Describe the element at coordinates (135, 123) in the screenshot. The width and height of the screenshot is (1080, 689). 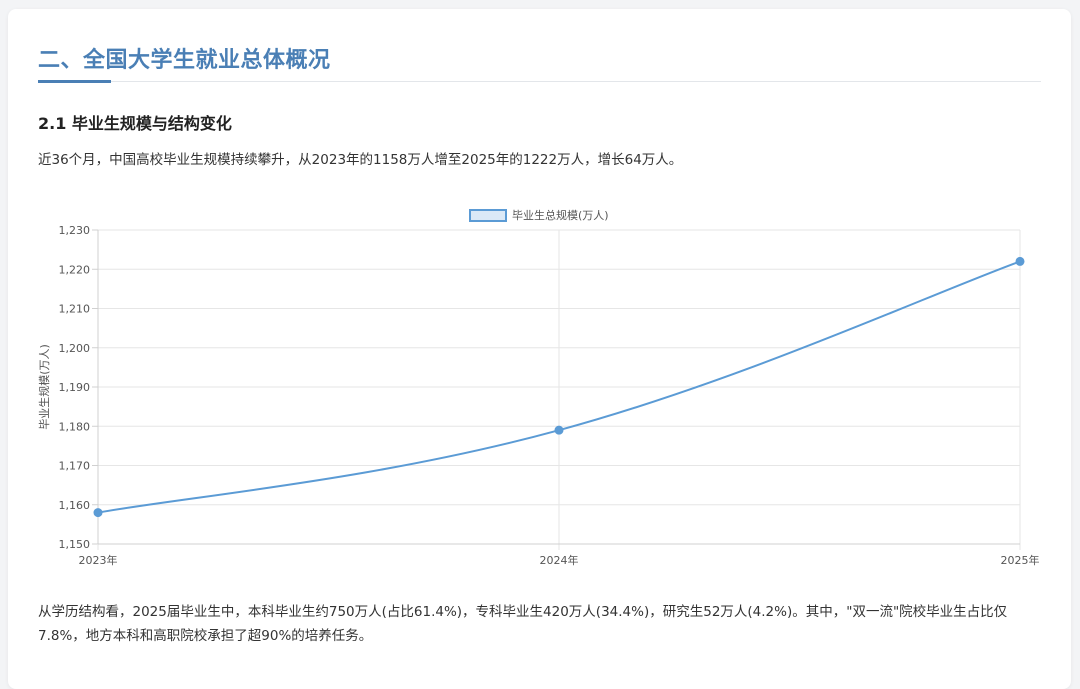
I see `subsection-title: 2.1 毕业生规模与结构变化` at that location.